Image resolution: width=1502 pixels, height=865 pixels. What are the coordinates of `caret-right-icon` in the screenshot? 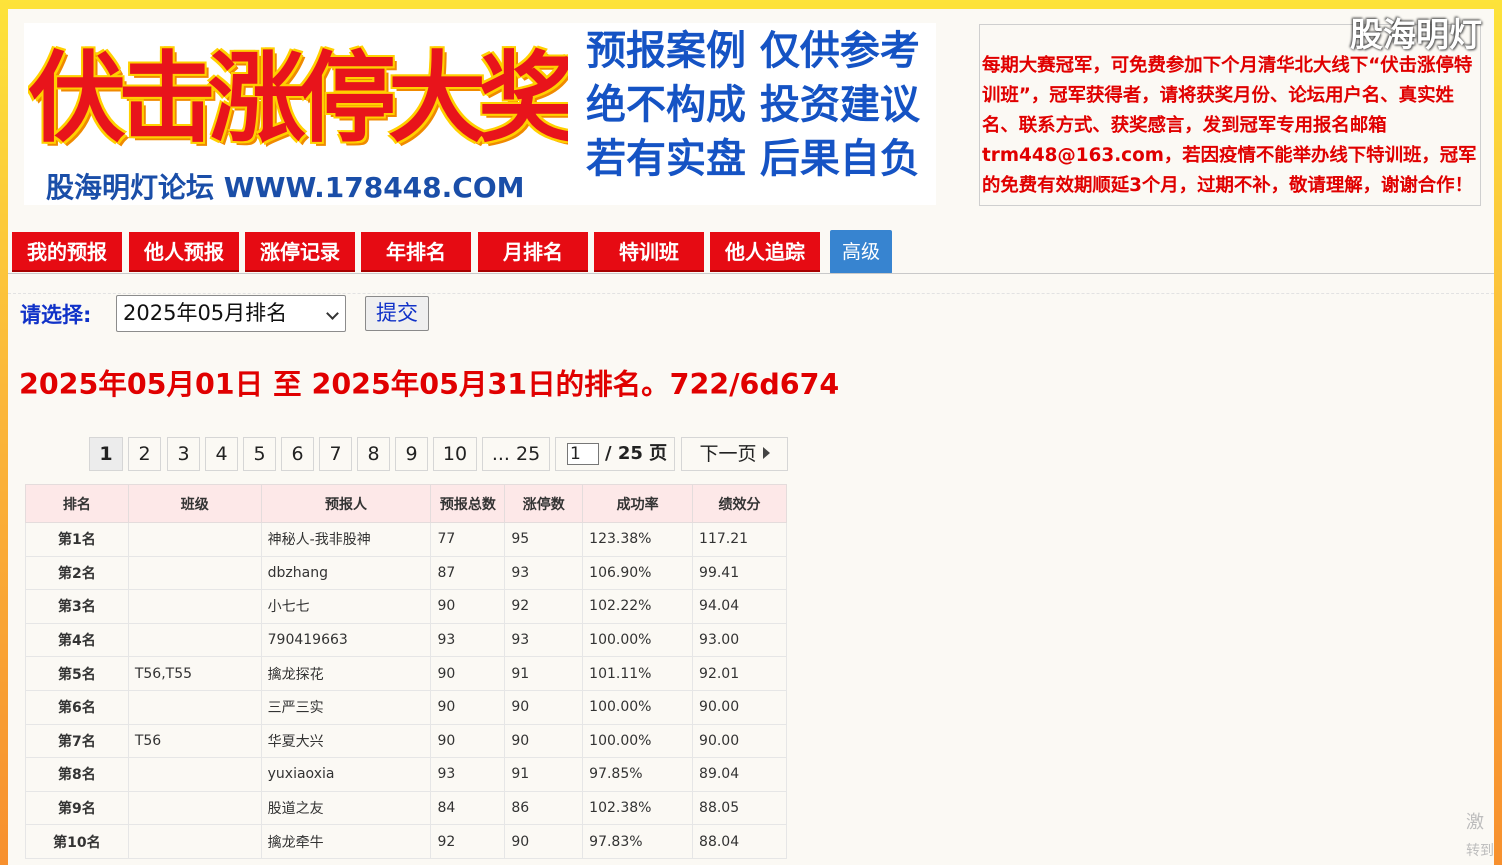 It's located at (766, 453).